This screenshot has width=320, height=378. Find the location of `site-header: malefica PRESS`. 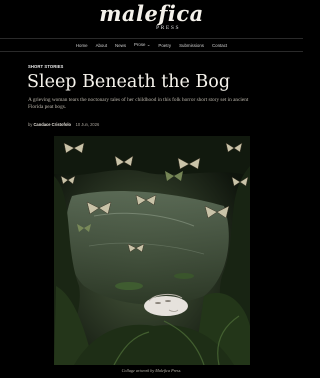

site-header: malefica PRESS is located at coordinates (151, 19).